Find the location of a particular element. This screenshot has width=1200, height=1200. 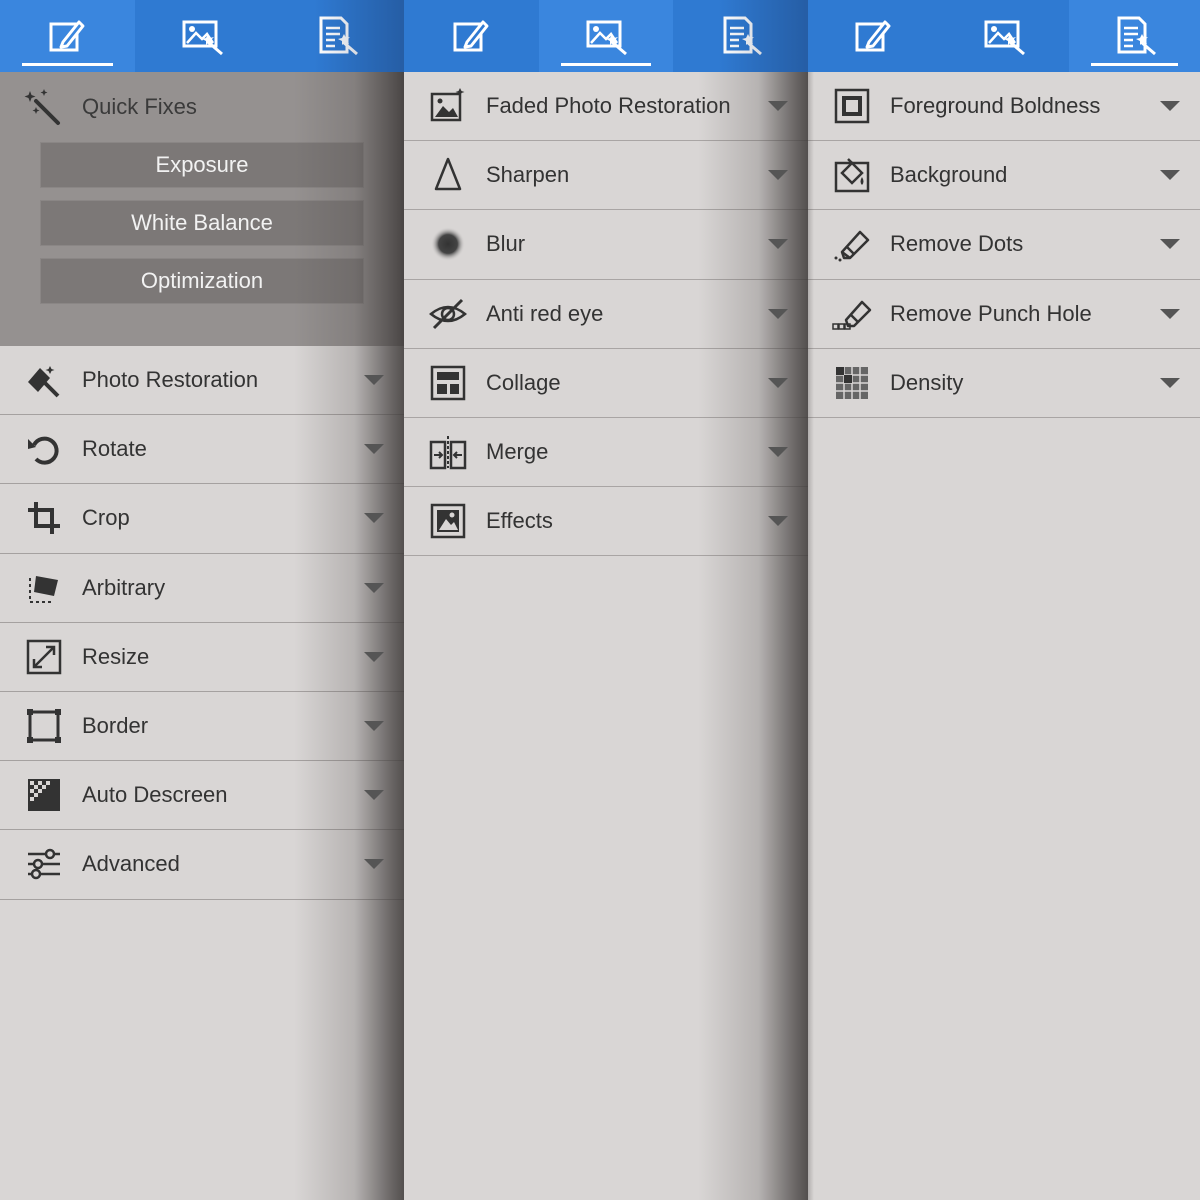

sliders-icon is located at coordinates (44, 864).